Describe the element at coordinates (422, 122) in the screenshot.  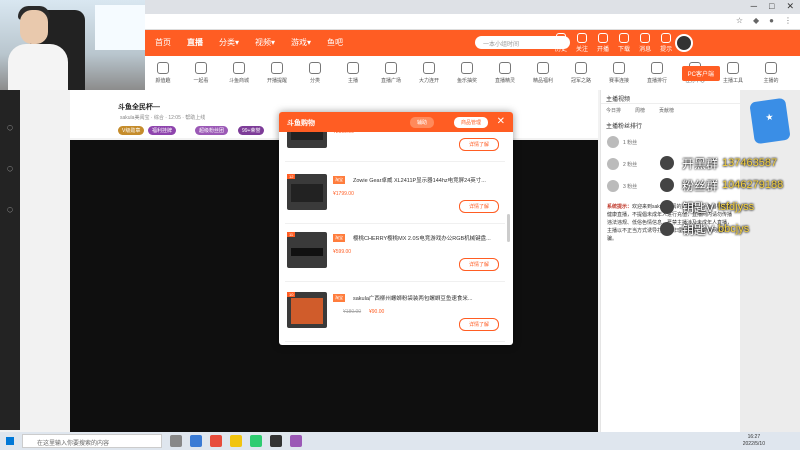
I see `modal-assist-button: 辅助` at that location.